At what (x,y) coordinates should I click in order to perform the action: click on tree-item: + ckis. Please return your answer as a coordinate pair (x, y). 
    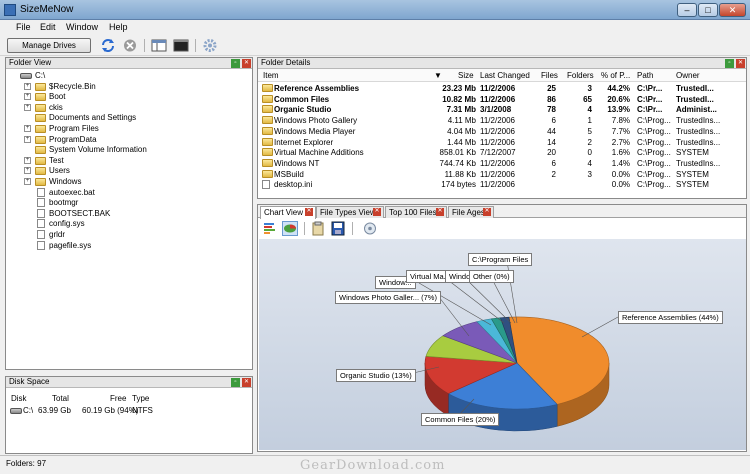
    Looking at the image, I should click on (126, 108).